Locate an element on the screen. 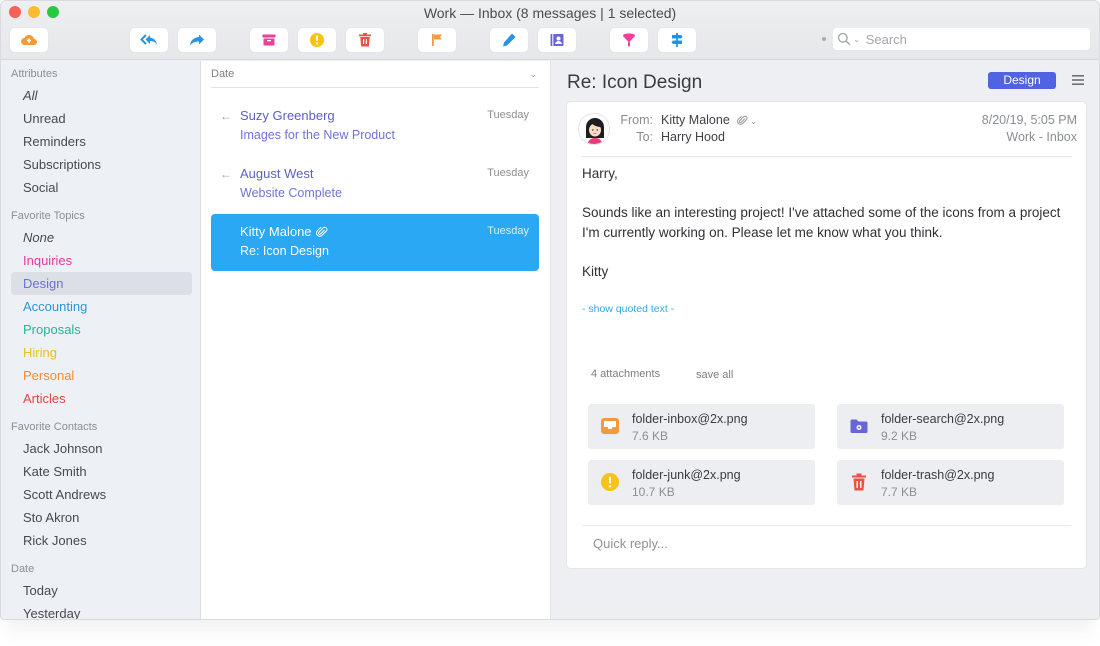  junk-button is located at coordinates (317, 40).